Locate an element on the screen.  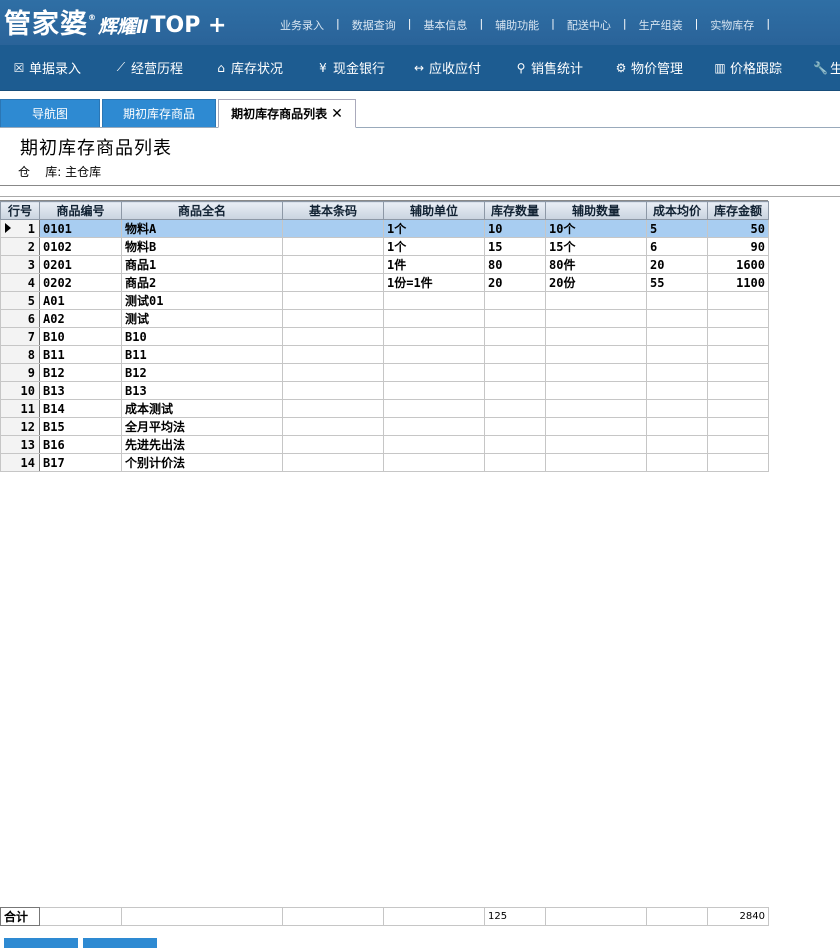
table-row: 5 A01 测试01 is located at coordinates (384, 300).